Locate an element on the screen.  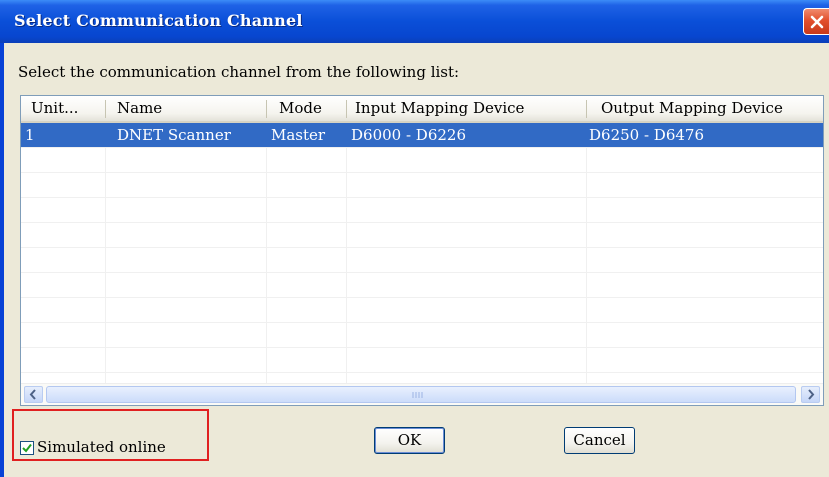
scroll-right-button is located at coordinates (810, 394).